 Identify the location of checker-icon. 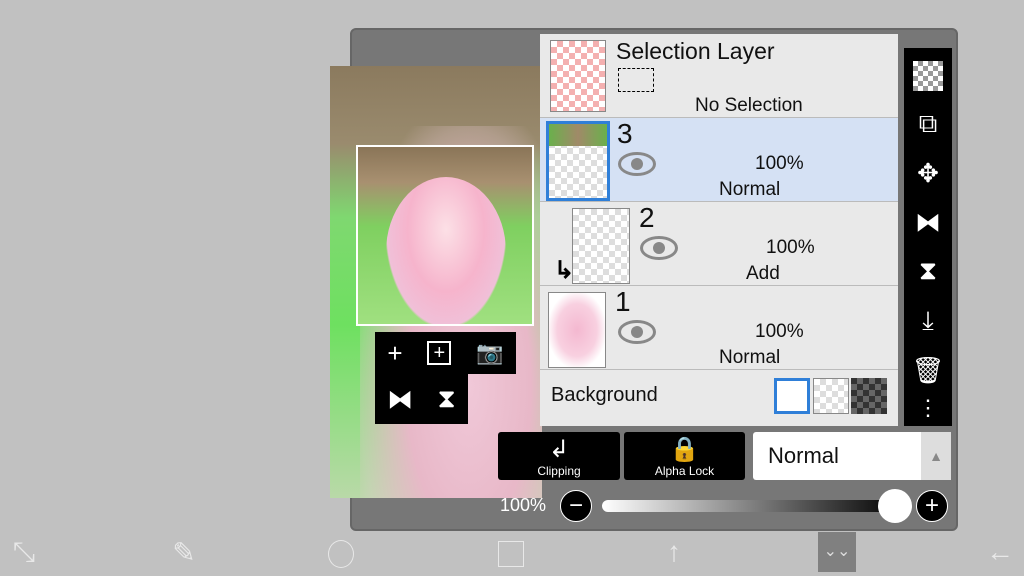
(928, 75).